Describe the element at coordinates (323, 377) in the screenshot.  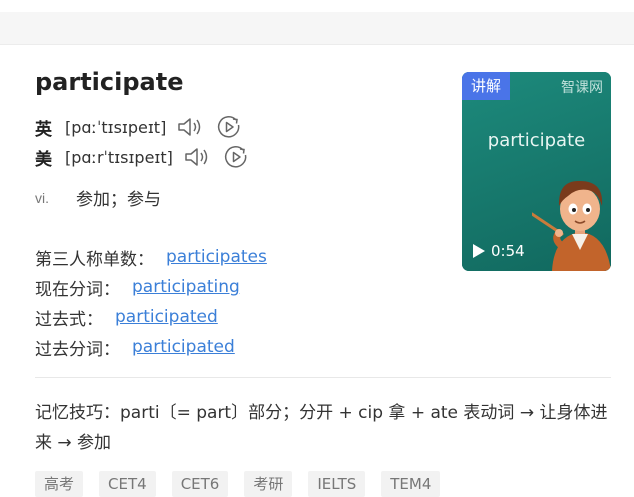
I see `divider` at that location.